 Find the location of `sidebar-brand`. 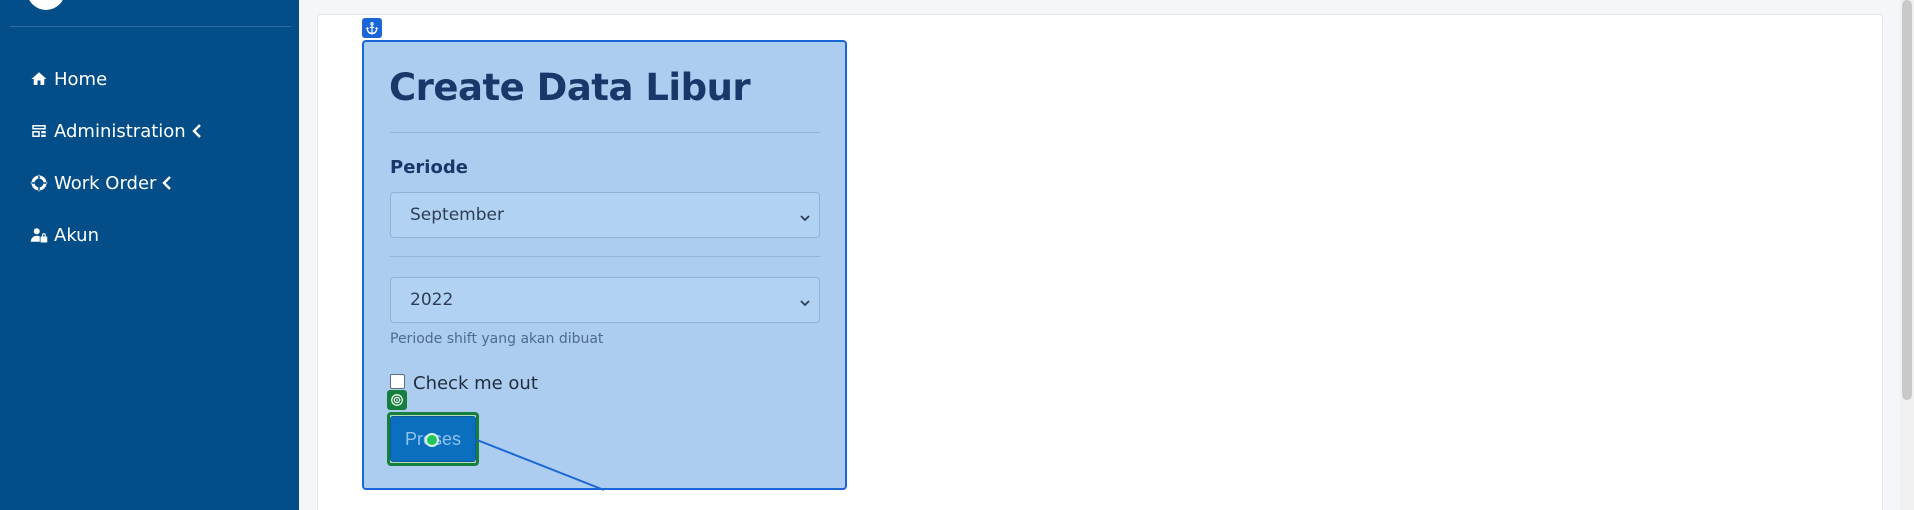

sidebar-brand is located at coordinates (150, 13).